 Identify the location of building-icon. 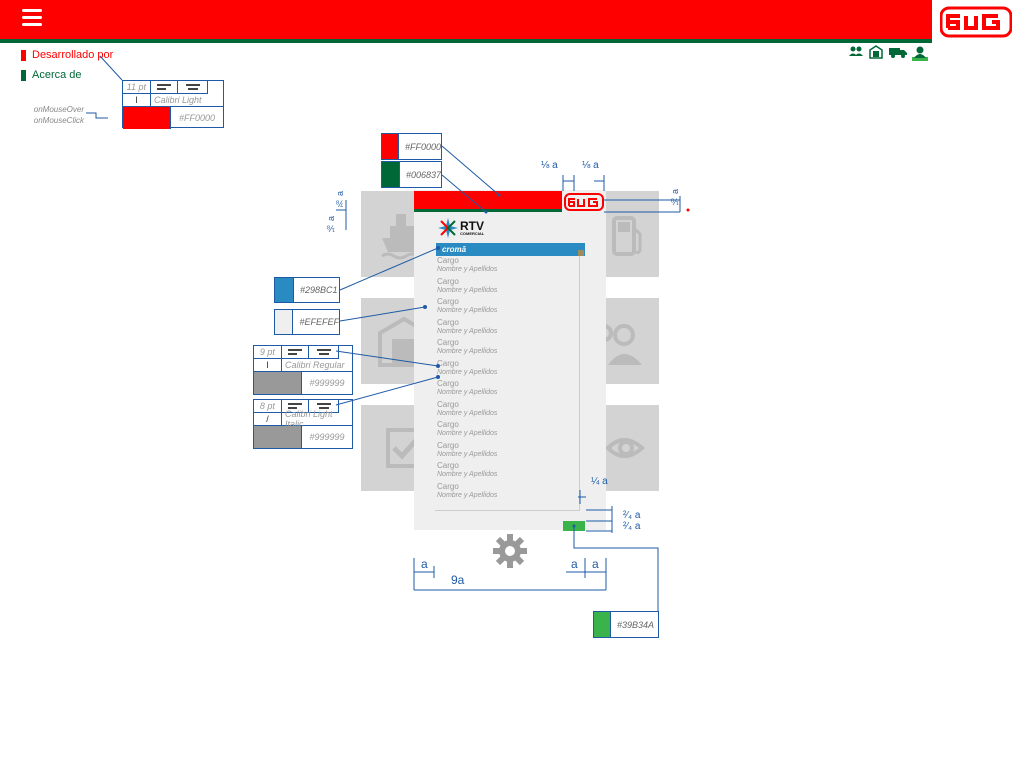
(876, 52).